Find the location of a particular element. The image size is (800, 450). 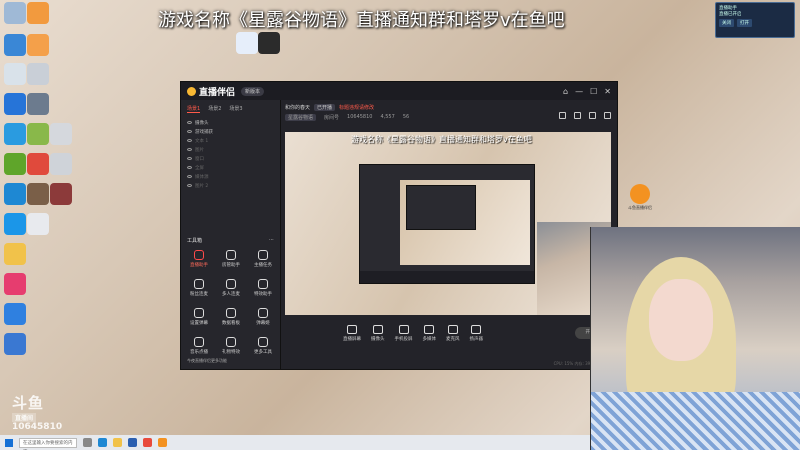

microphone-button: 麦克风 is located at coordinates (453, 333).